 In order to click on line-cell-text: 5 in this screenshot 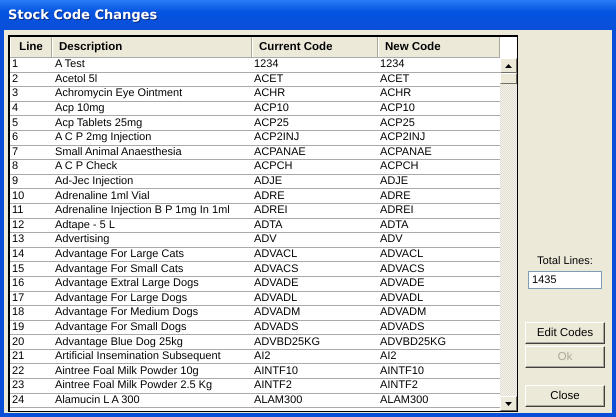, I will do `click(15, 123)`.